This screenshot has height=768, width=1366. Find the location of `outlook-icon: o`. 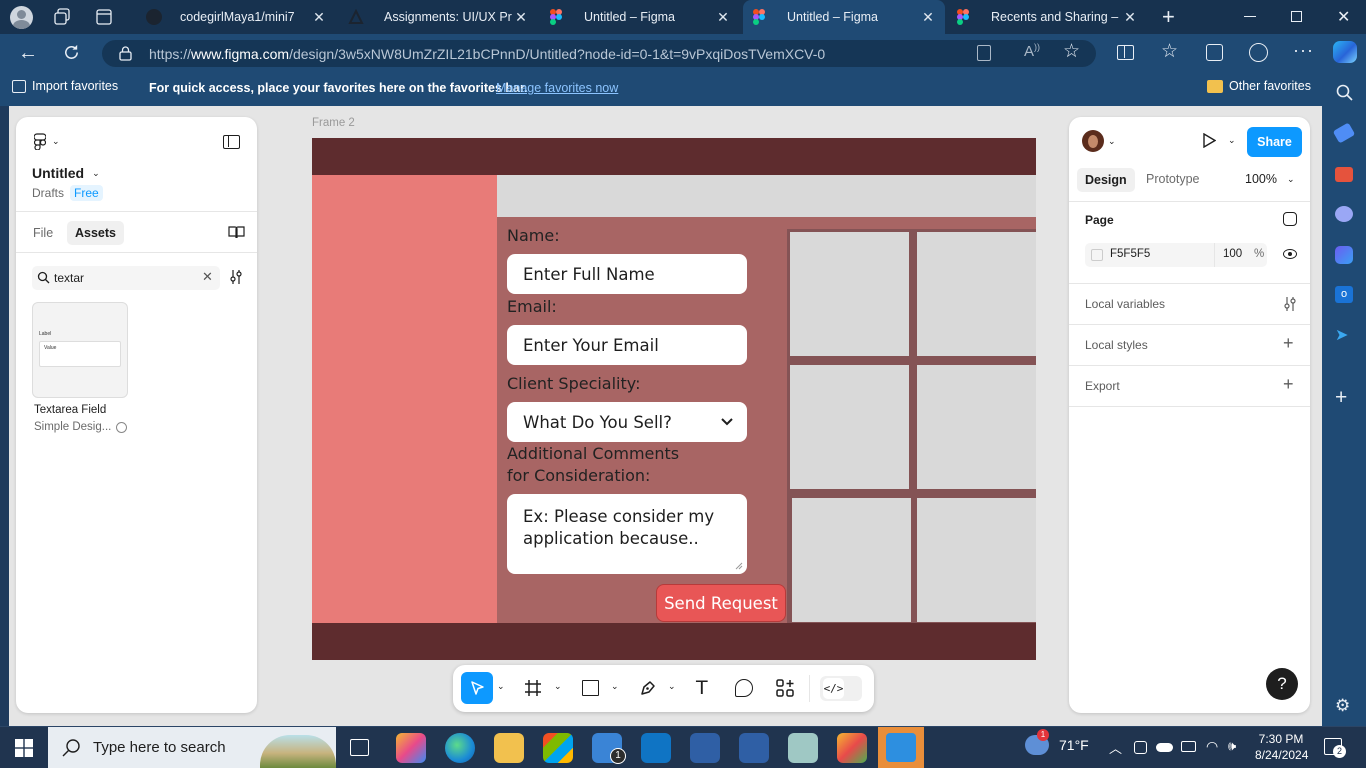

outlook-icon: o is located at coordinates (1344, 294).